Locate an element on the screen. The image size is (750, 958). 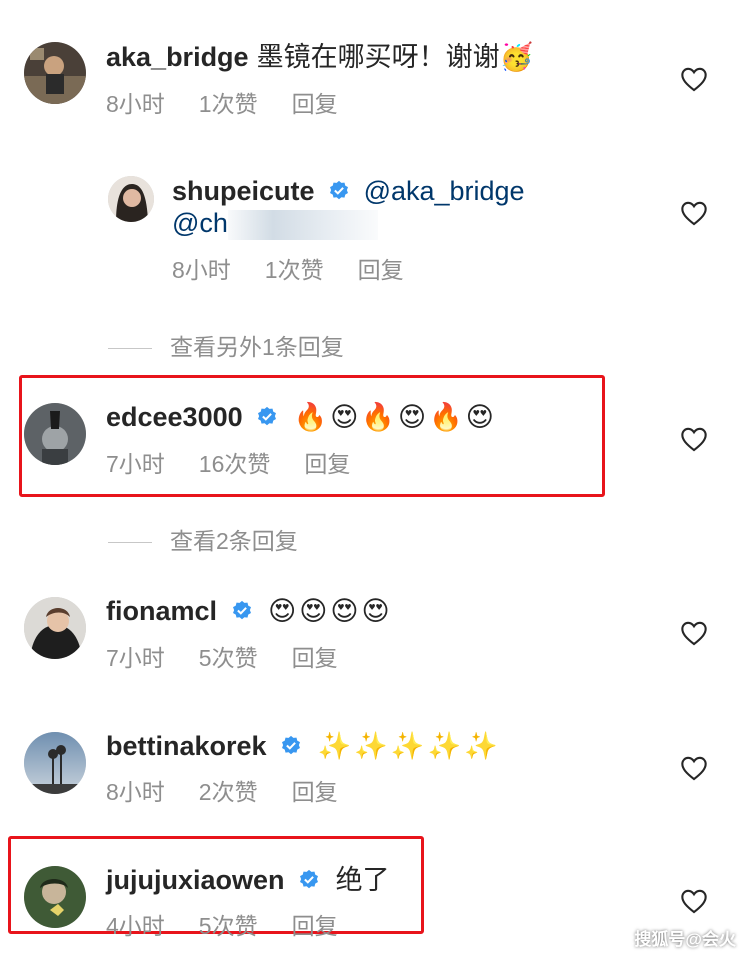
view-more-replies: 查看另外1条回复 is located at coordinates (226, 345).